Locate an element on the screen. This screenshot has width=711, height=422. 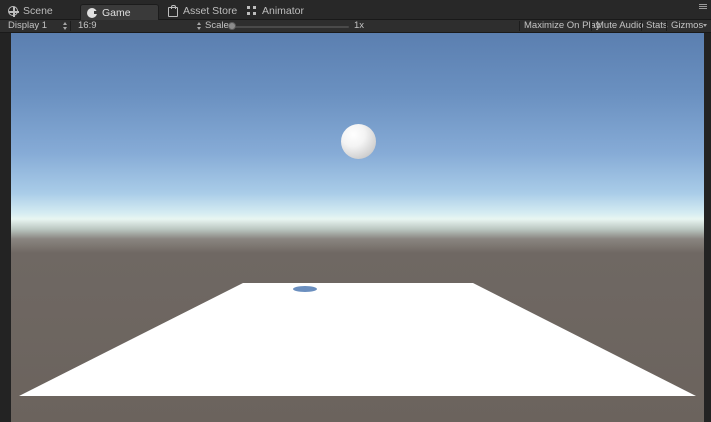
viewport-letterbox-right is located at coordinates (707, 227).